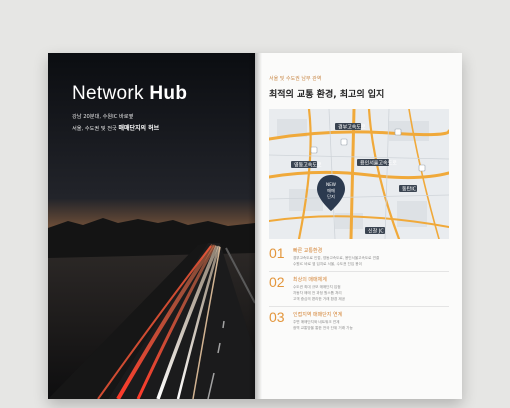 The image size is (510, 408). Describe the element at coordinates (308, 165) in the screenshot. I see `map-label-yeongdong: 영동고속도로` at that location.